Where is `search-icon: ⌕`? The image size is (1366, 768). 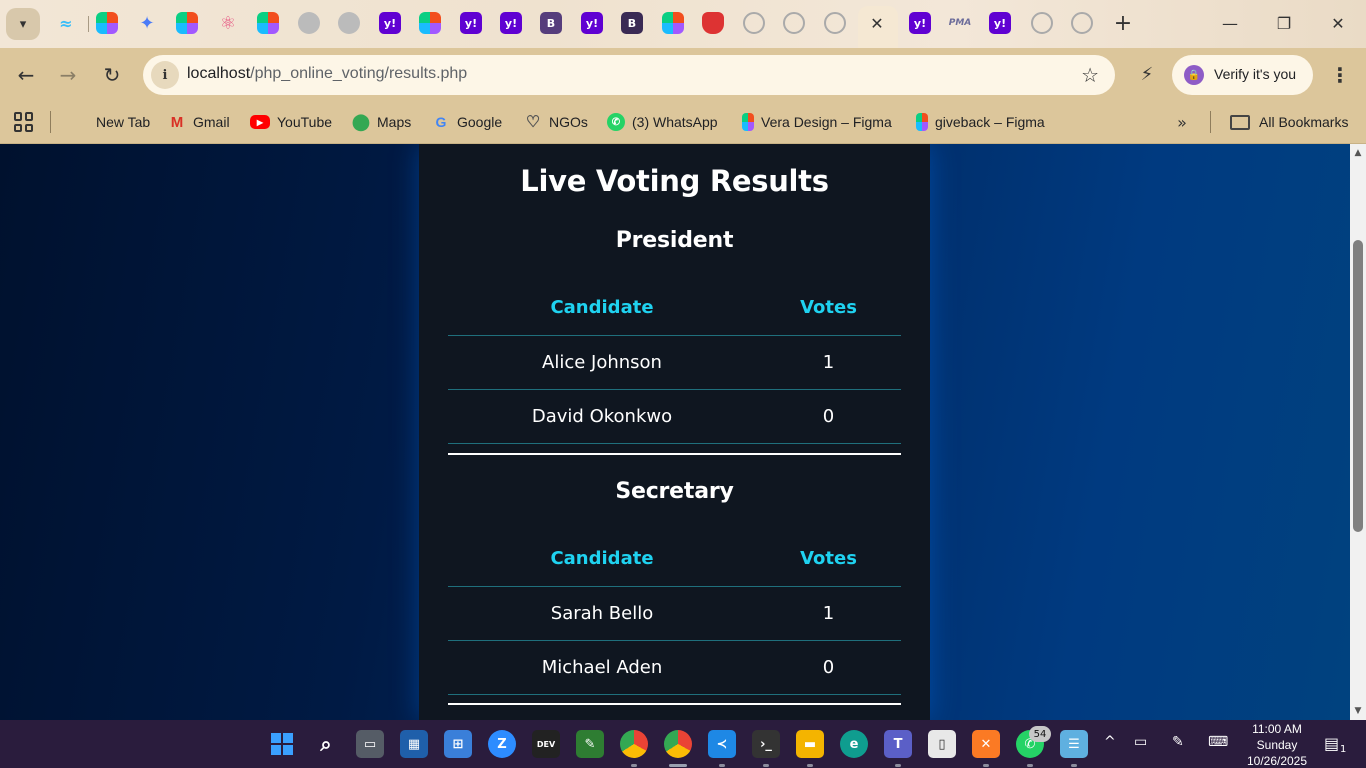 search-icon: ⌕ is located at coordinates (326, 744).